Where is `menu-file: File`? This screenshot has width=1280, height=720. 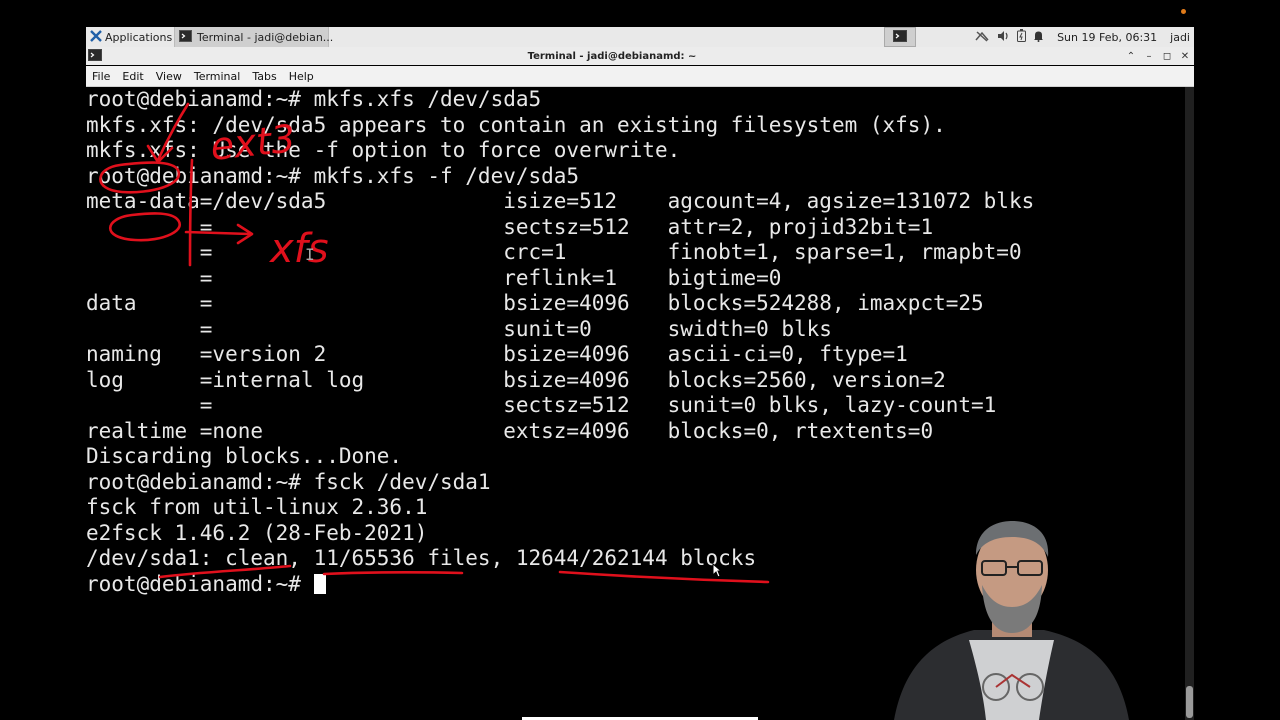
menu-file: File is located at coordinates (101, 76).